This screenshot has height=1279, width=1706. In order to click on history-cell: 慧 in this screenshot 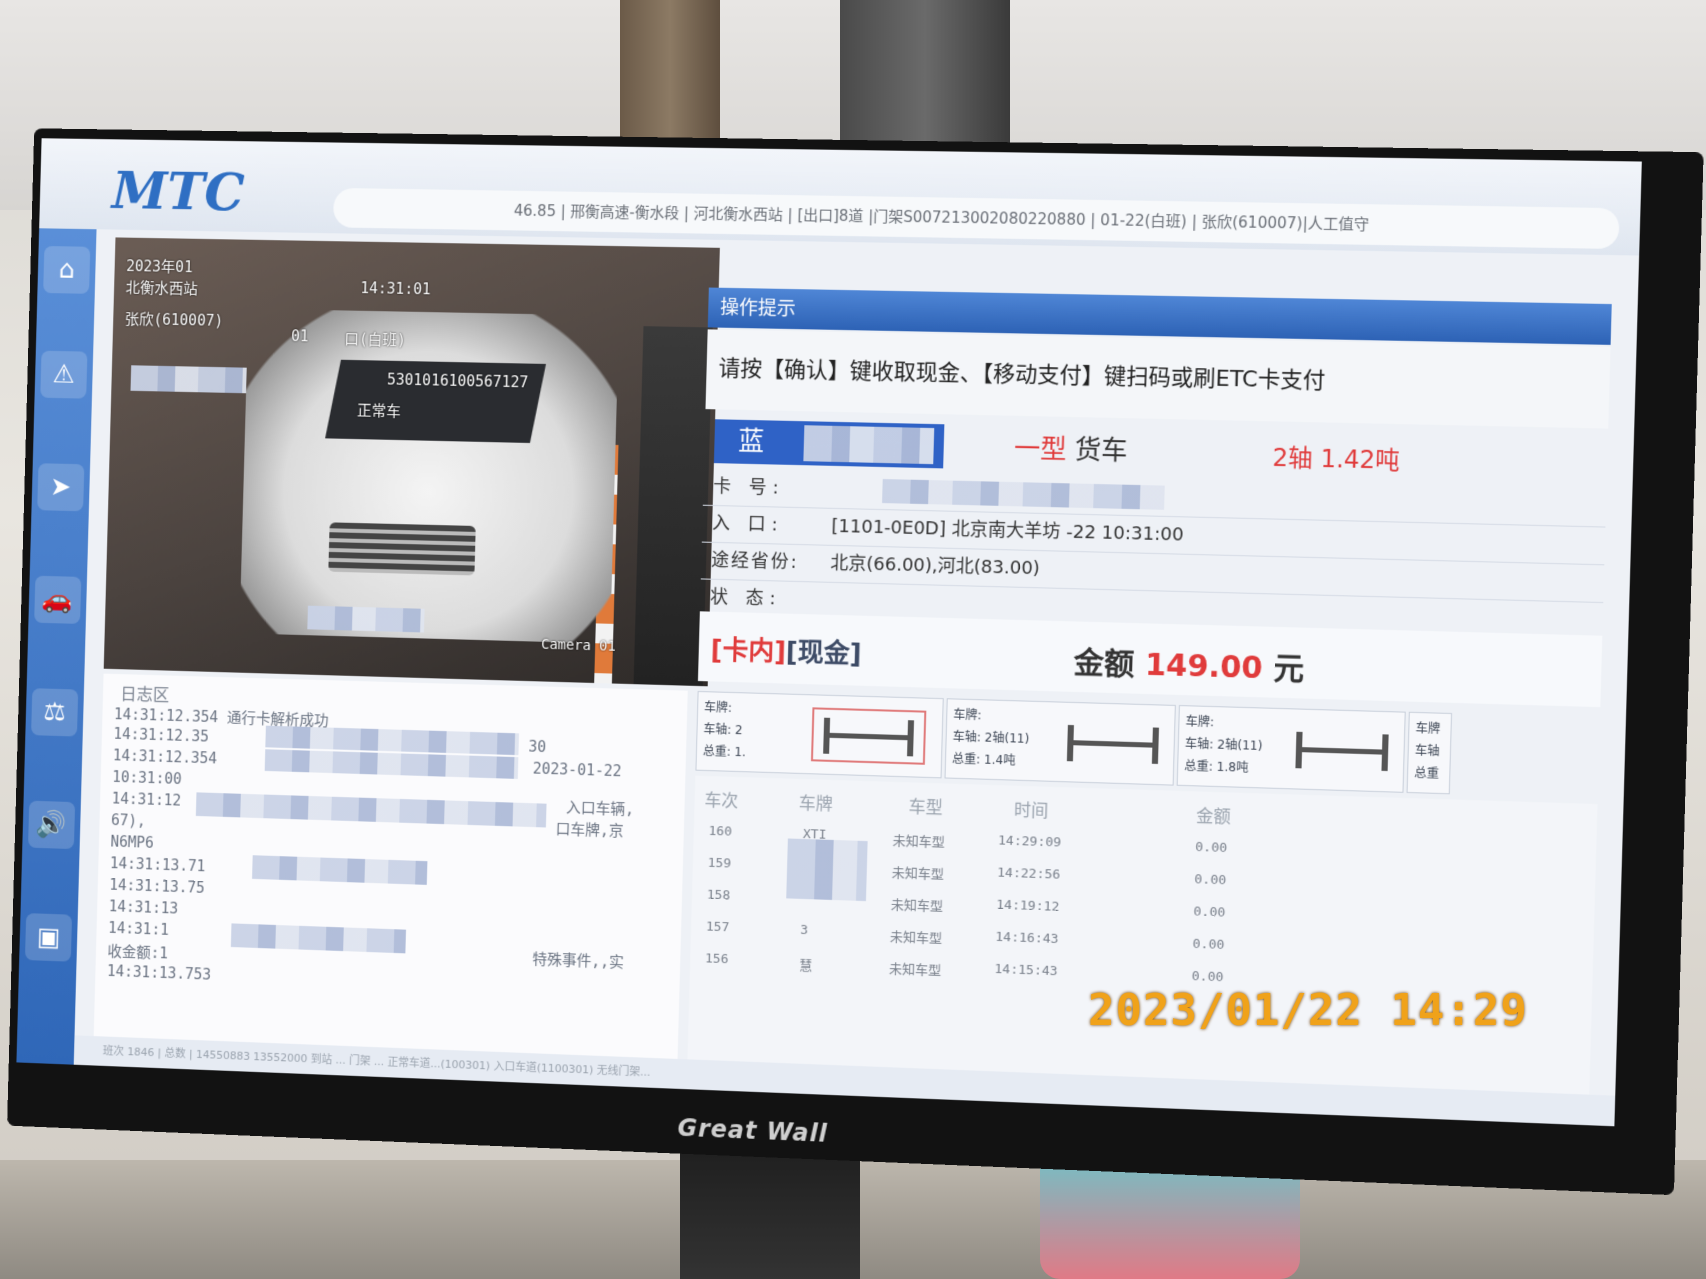, I will do `click(805, 964)`.